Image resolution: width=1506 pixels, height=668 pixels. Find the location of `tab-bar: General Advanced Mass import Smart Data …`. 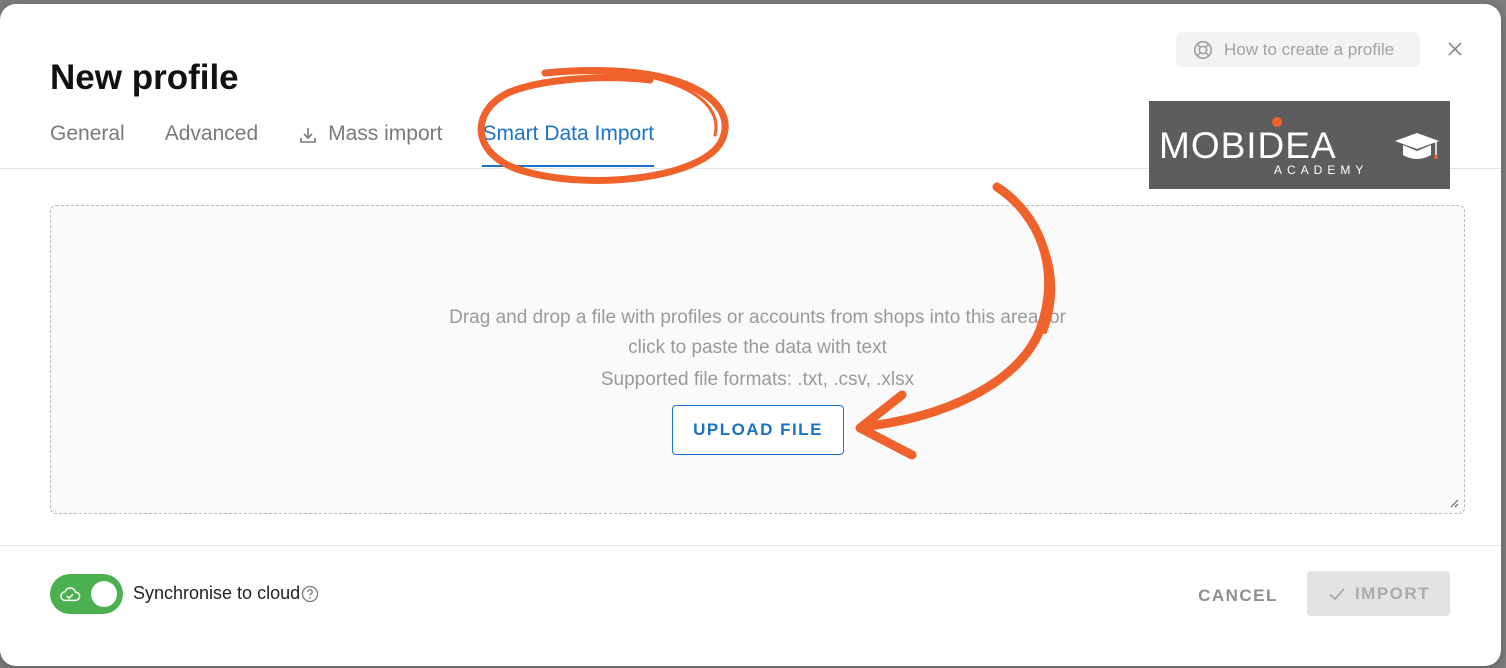

tab-bar: General Advanced Mass import Smart Data … is located at coordinates (372, 140).